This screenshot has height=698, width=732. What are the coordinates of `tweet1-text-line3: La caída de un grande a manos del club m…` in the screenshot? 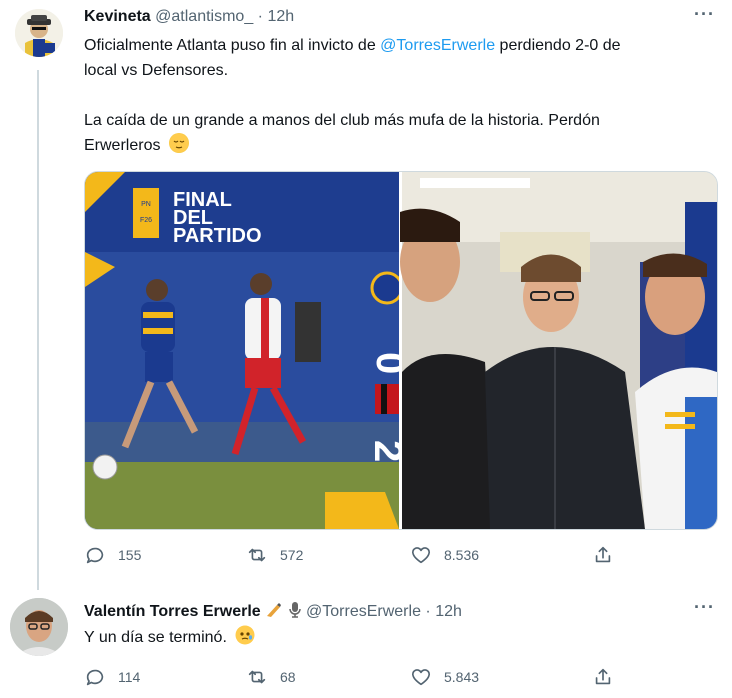 It's located at (342, 120).